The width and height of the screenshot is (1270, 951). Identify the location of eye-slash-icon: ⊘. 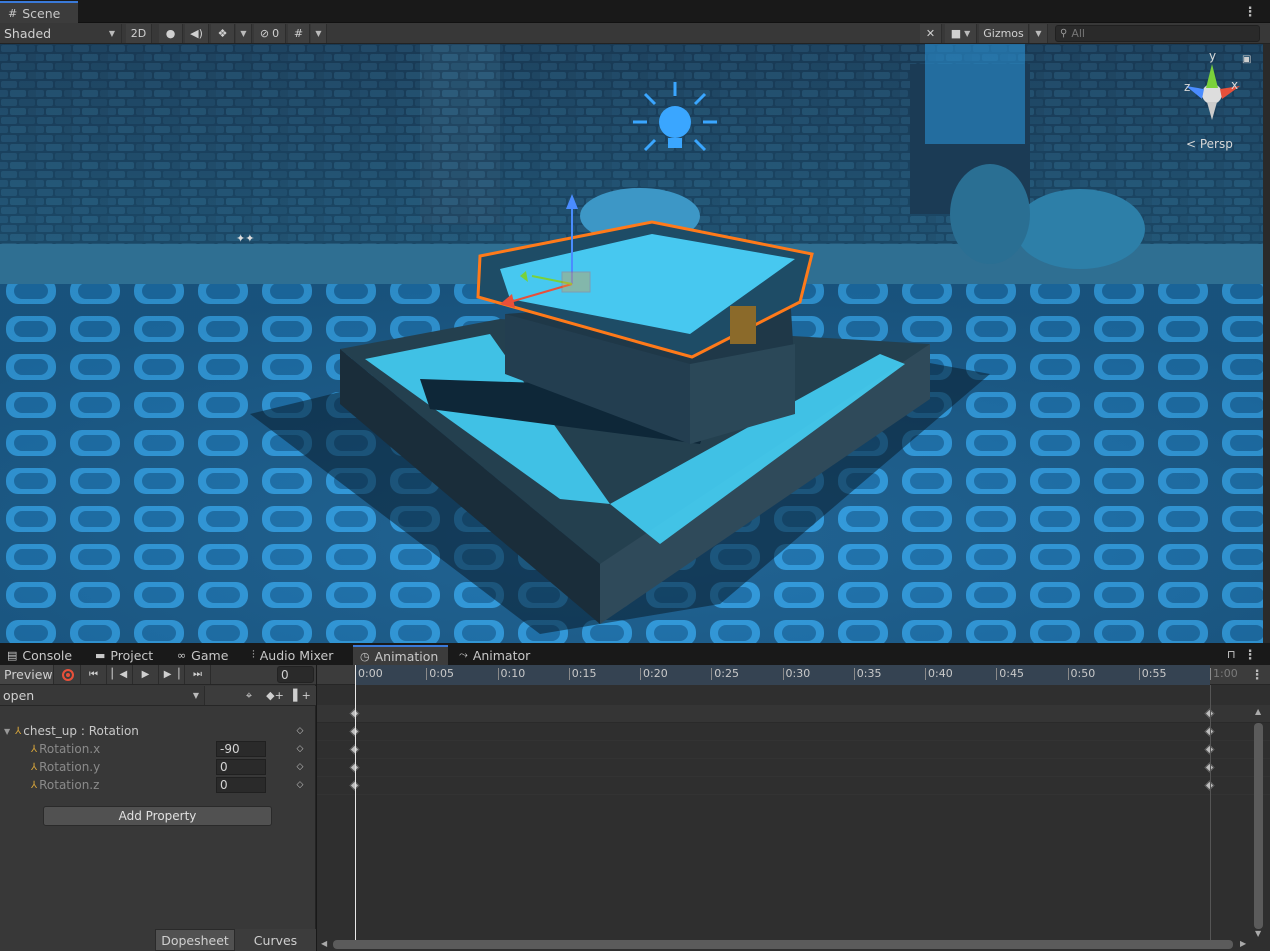
(264, 33).